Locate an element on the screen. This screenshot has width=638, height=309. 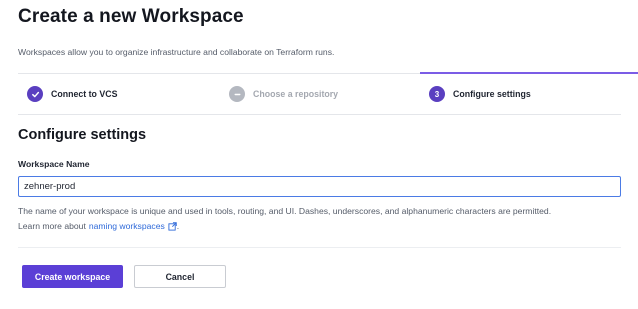
check-icon is located at coordinates (35, 94).